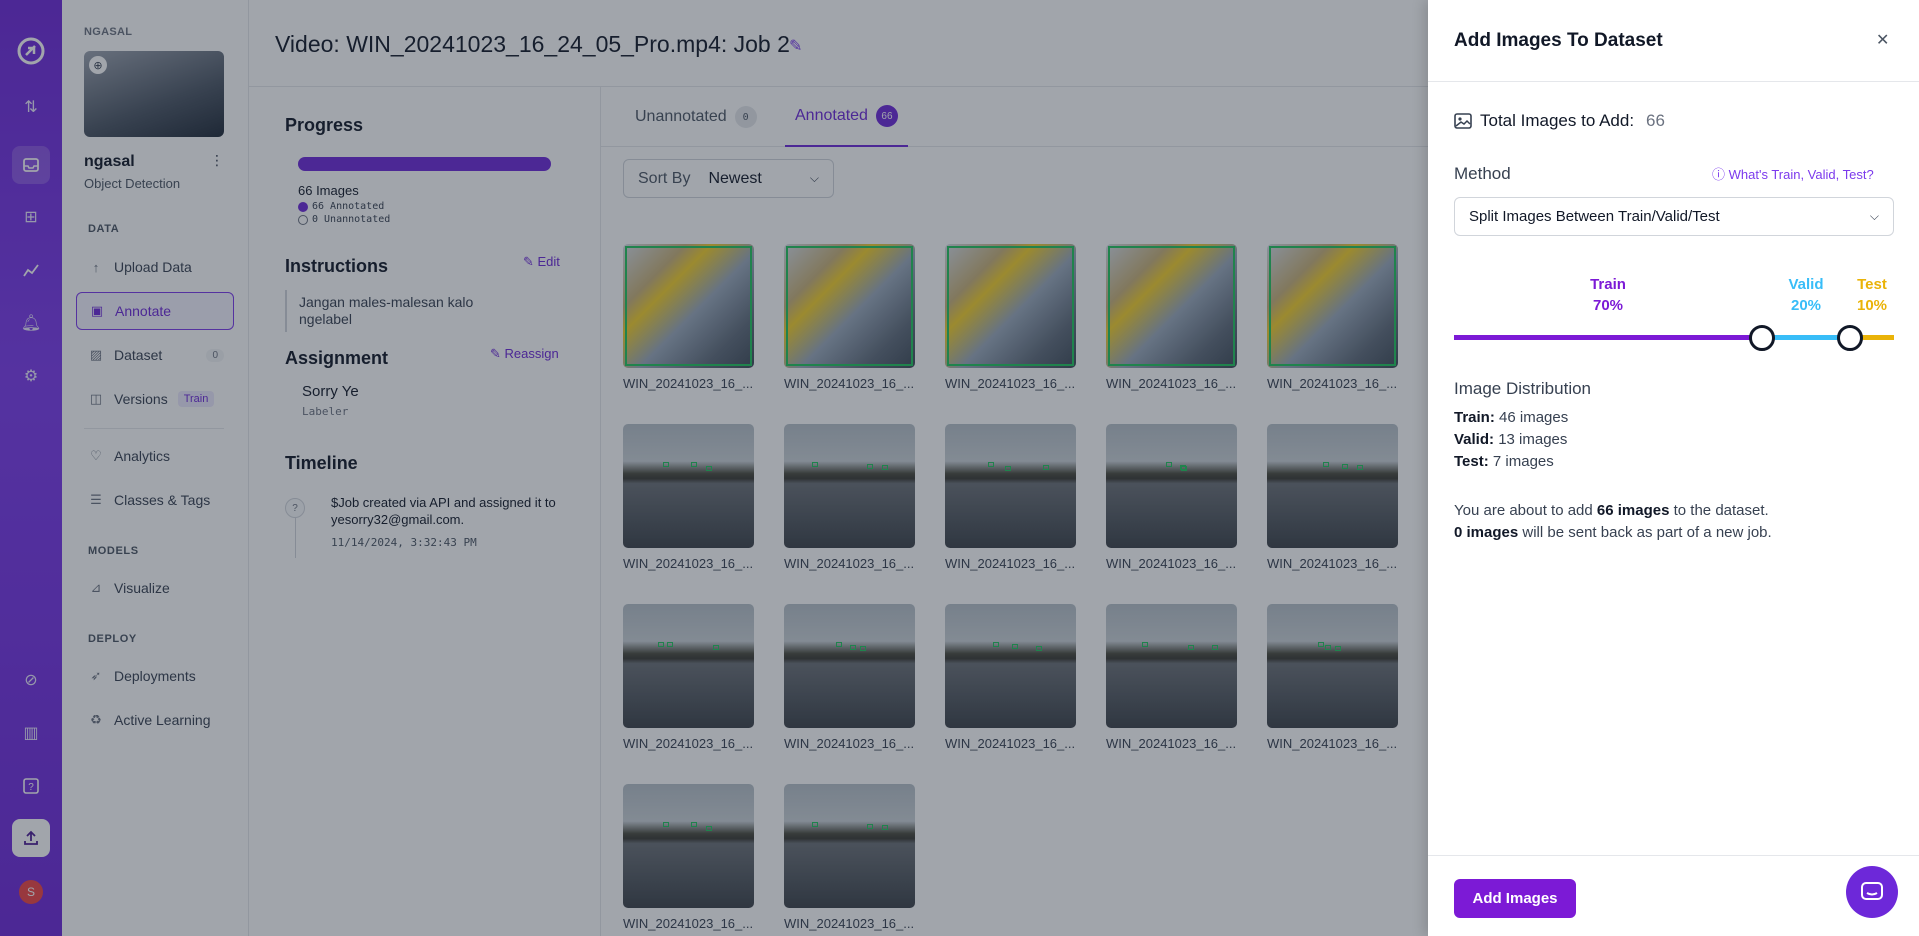 Image resolution: width=1919 pixels, height=936 pixels. What do you see at coordinates (1872, 305) in the screenshot?
I see `split-percent: 10%` at bounding box center [1872, 305].